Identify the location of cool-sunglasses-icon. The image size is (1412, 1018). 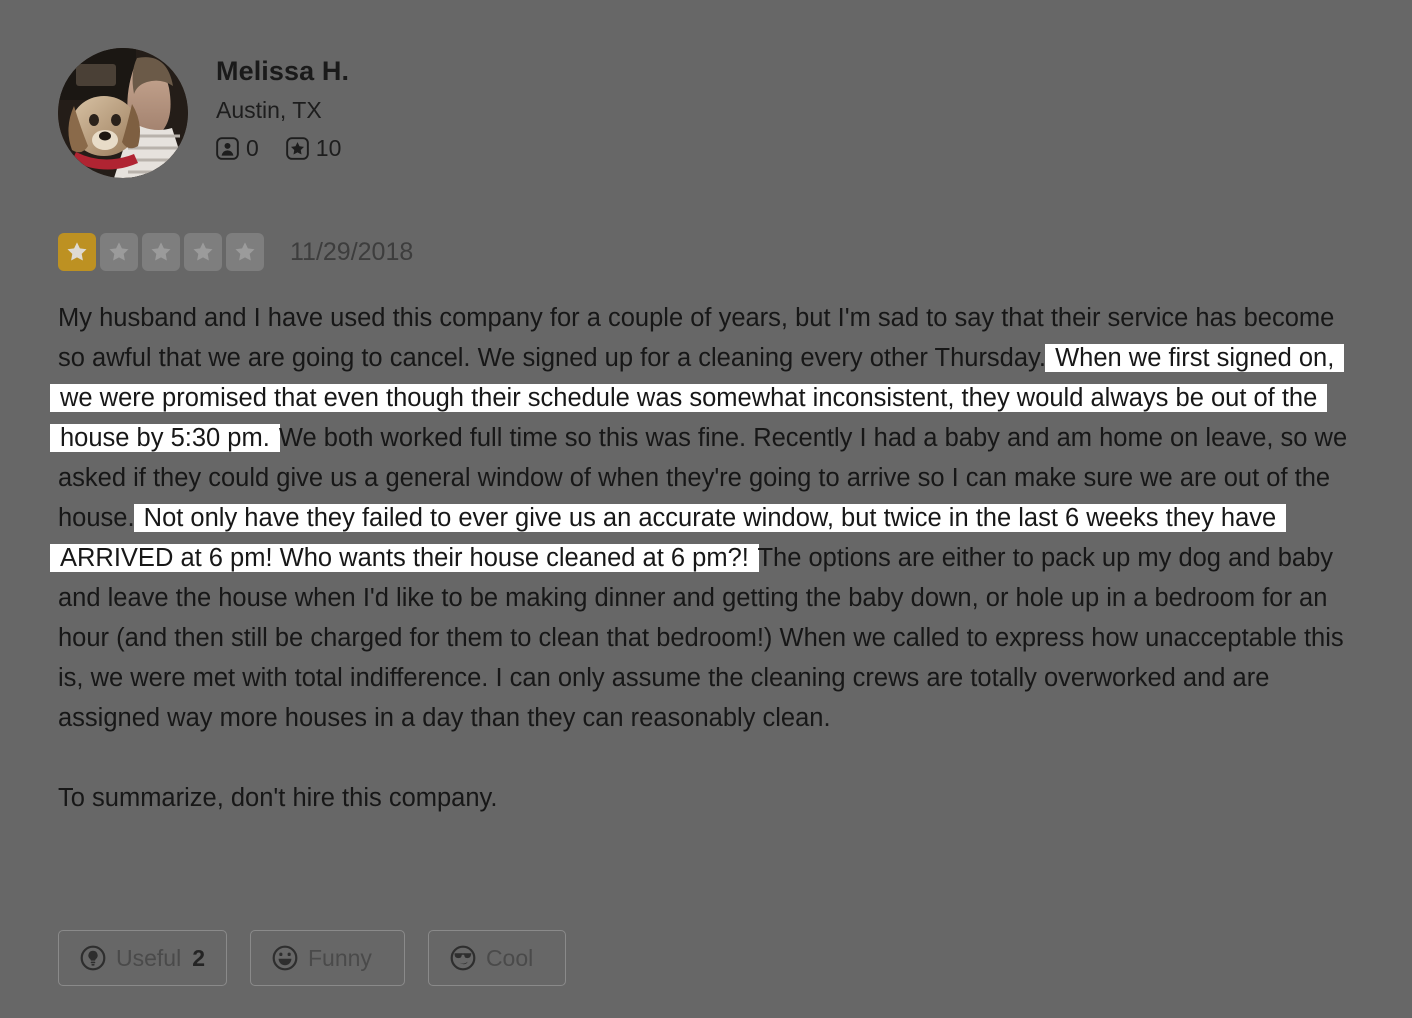
(463, 958).